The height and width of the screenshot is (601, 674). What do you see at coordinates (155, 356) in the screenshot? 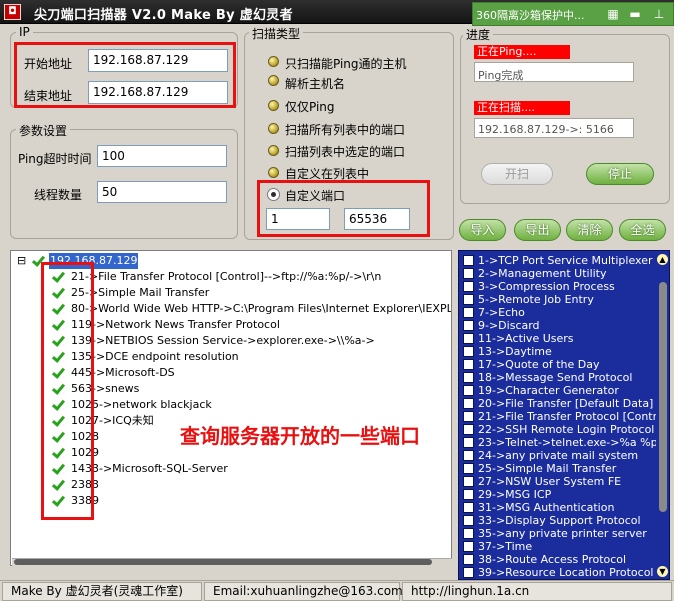
I see `tree-port-label: 135->DCE endpoint resolution` at bounding box center [155, 356].